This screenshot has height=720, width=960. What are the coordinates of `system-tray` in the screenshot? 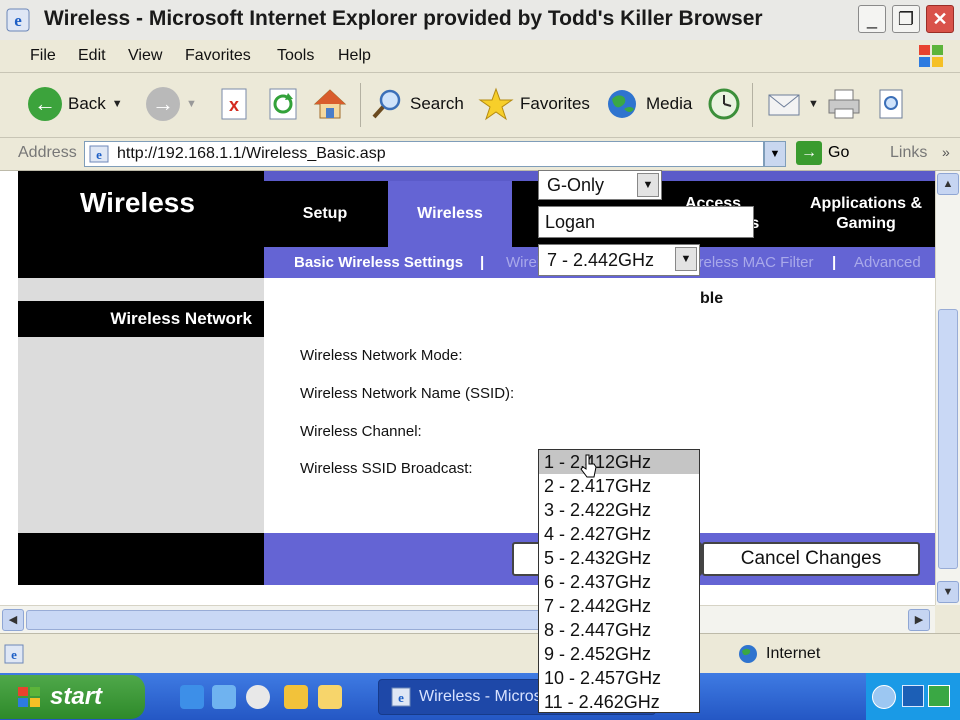 It's located at (913, 696).